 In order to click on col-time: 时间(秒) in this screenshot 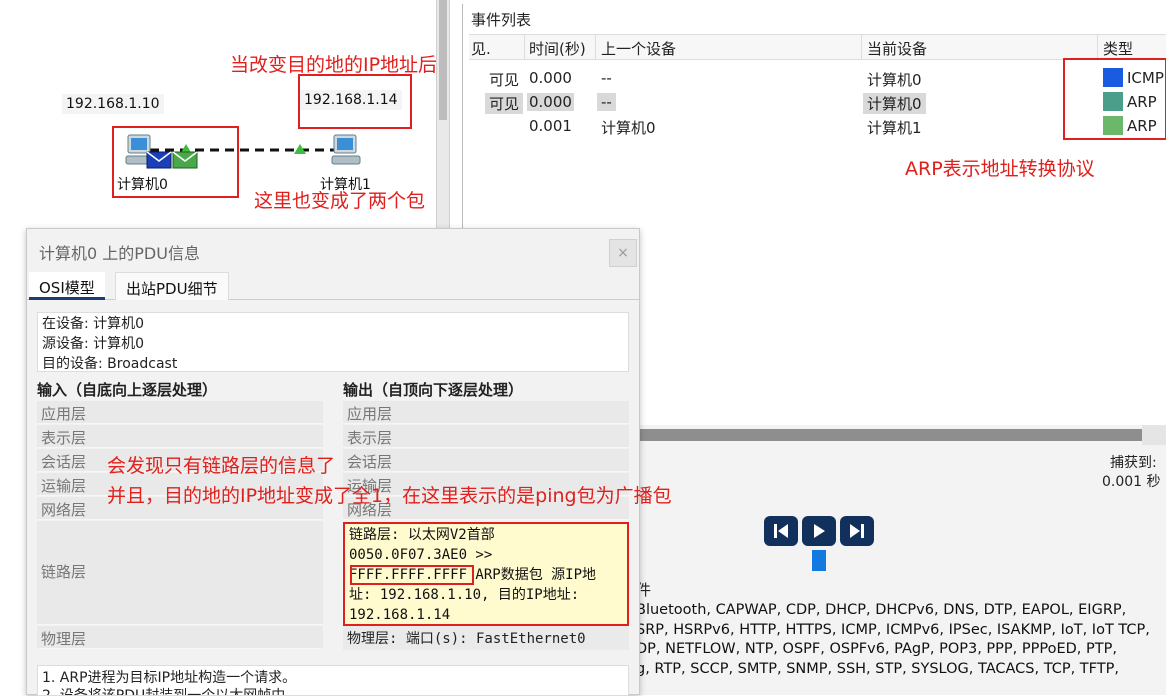, I will do `click(557, 48)`.